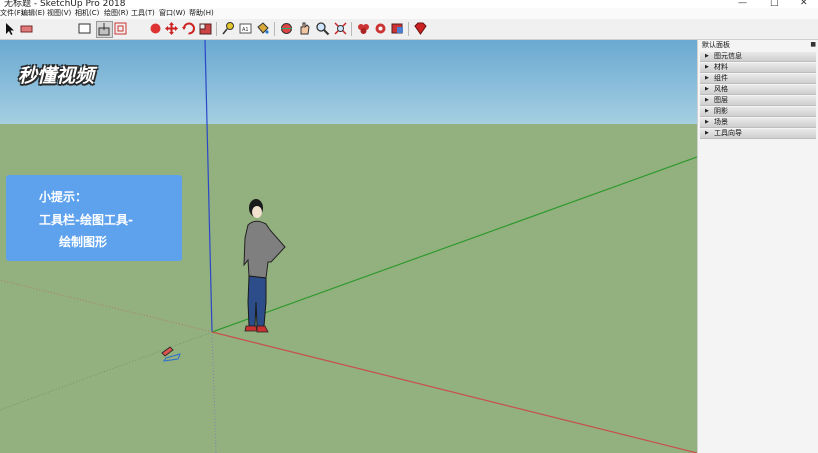 The width and height of the screenshot is (818, 453). Describe the element at coordinates (340, 28) in the screenshot. I see `zoom-extents-icon` at that location.